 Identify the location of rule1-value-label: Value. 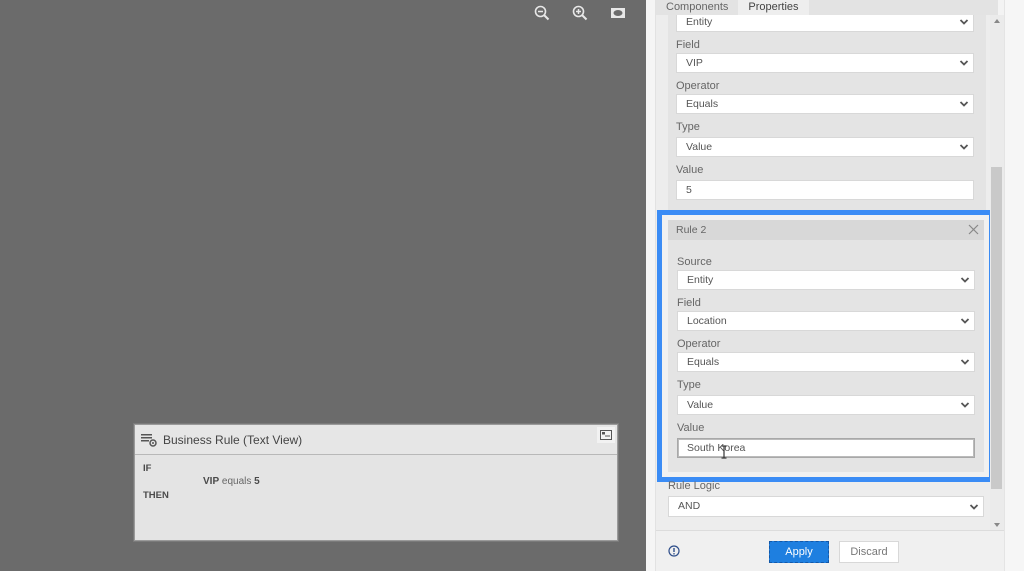
(690, 170).